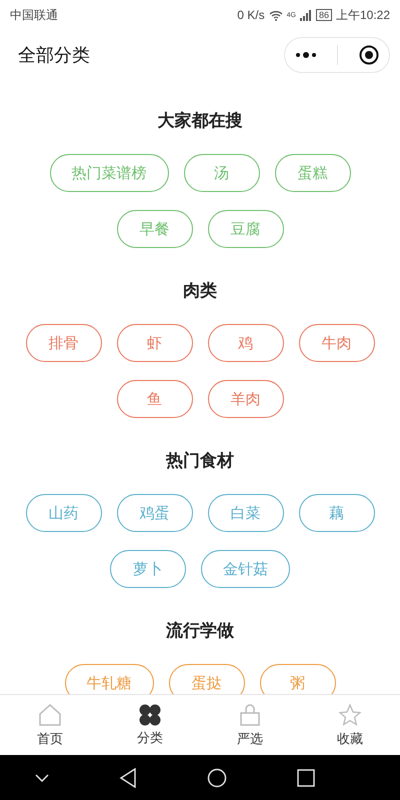 The image size is (400, 800). I want to click on tag-chip: 羊肉, so click(246, 399).